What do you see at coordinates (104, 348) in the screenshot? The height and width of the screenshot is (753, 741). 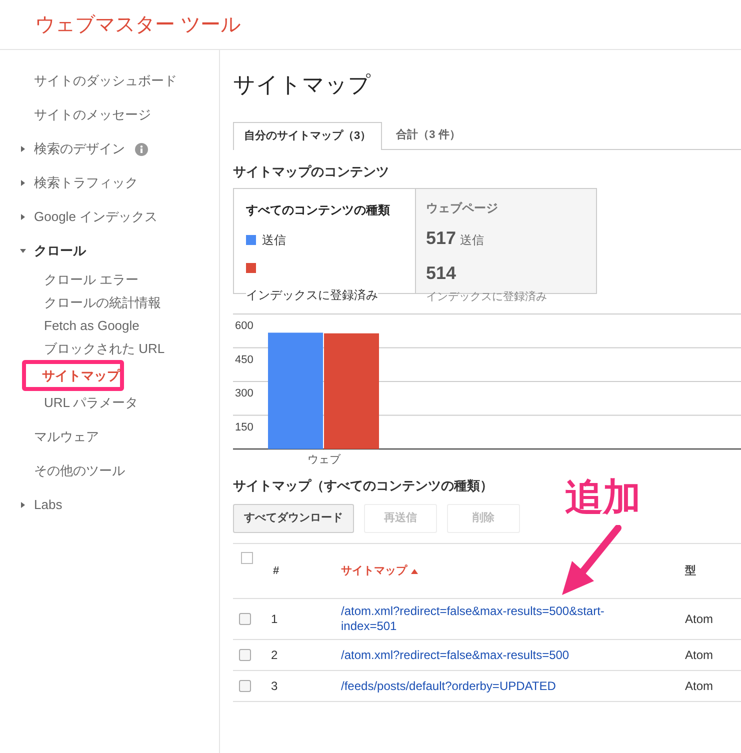 I see `nav-link: ブロックされた URL` at bounding box center [104, 348].